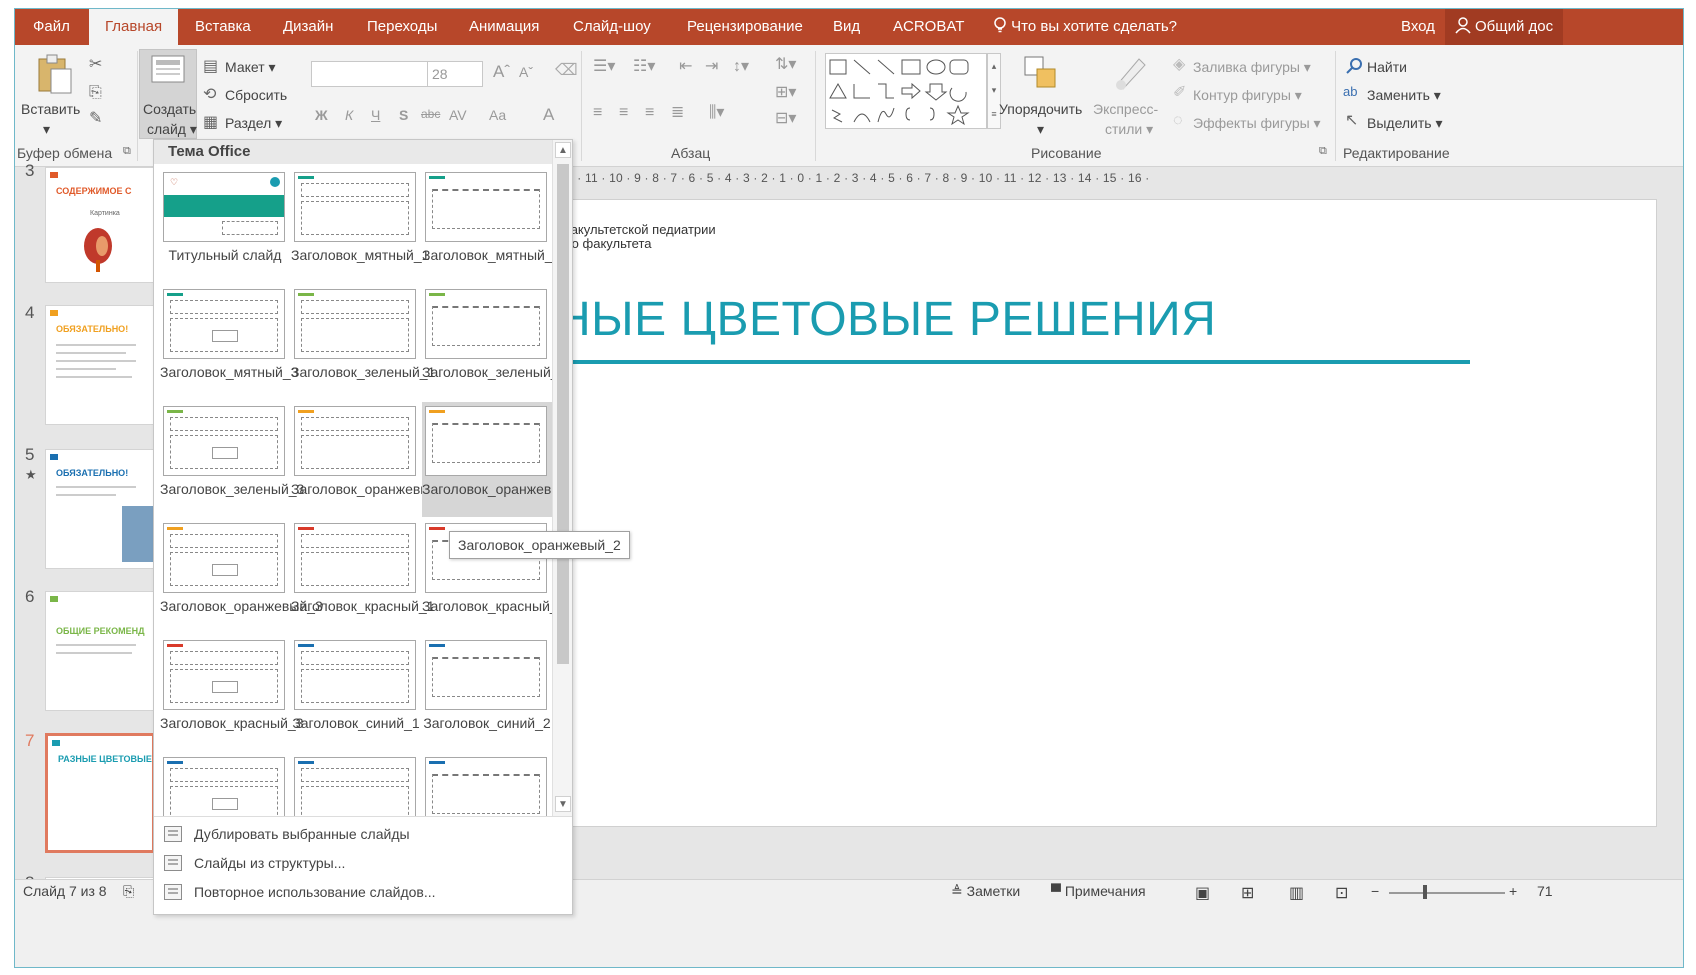 This screenshot has width=1696, height=975. I want to click on tab-view: Вид, so click(846, 27).